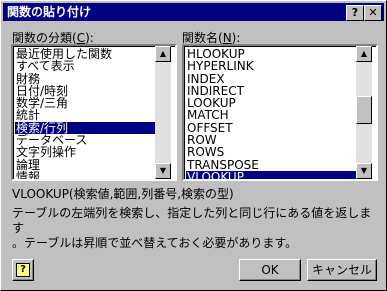 The width and height of the screenshot is (387, 291). I want to click on help-button: ?, so click(23, 270).